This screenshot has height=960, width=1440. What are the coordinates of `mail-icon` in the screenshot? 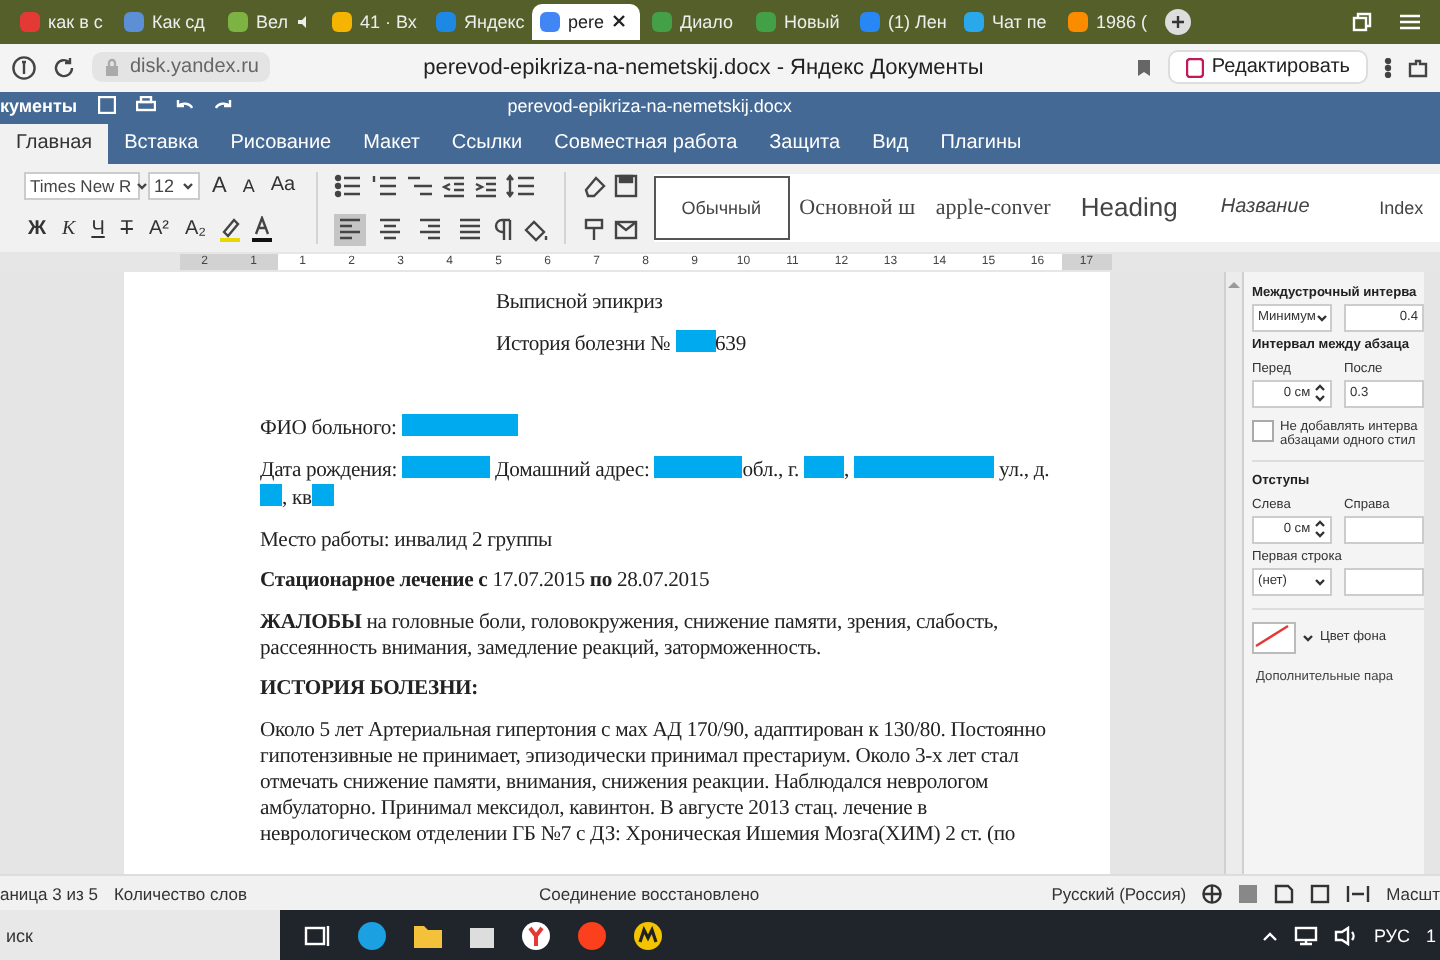 It's located at (625, 229).